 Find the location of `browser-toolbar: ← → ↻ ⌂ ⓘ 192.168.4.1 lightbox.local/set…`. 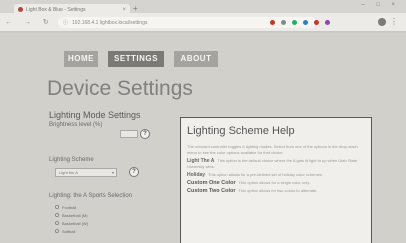

browser-toolbar: ← → ↻ ⌂ ⓘ 192.168.4.1 lightbox.local/set… is located at coordinates (203, 22).